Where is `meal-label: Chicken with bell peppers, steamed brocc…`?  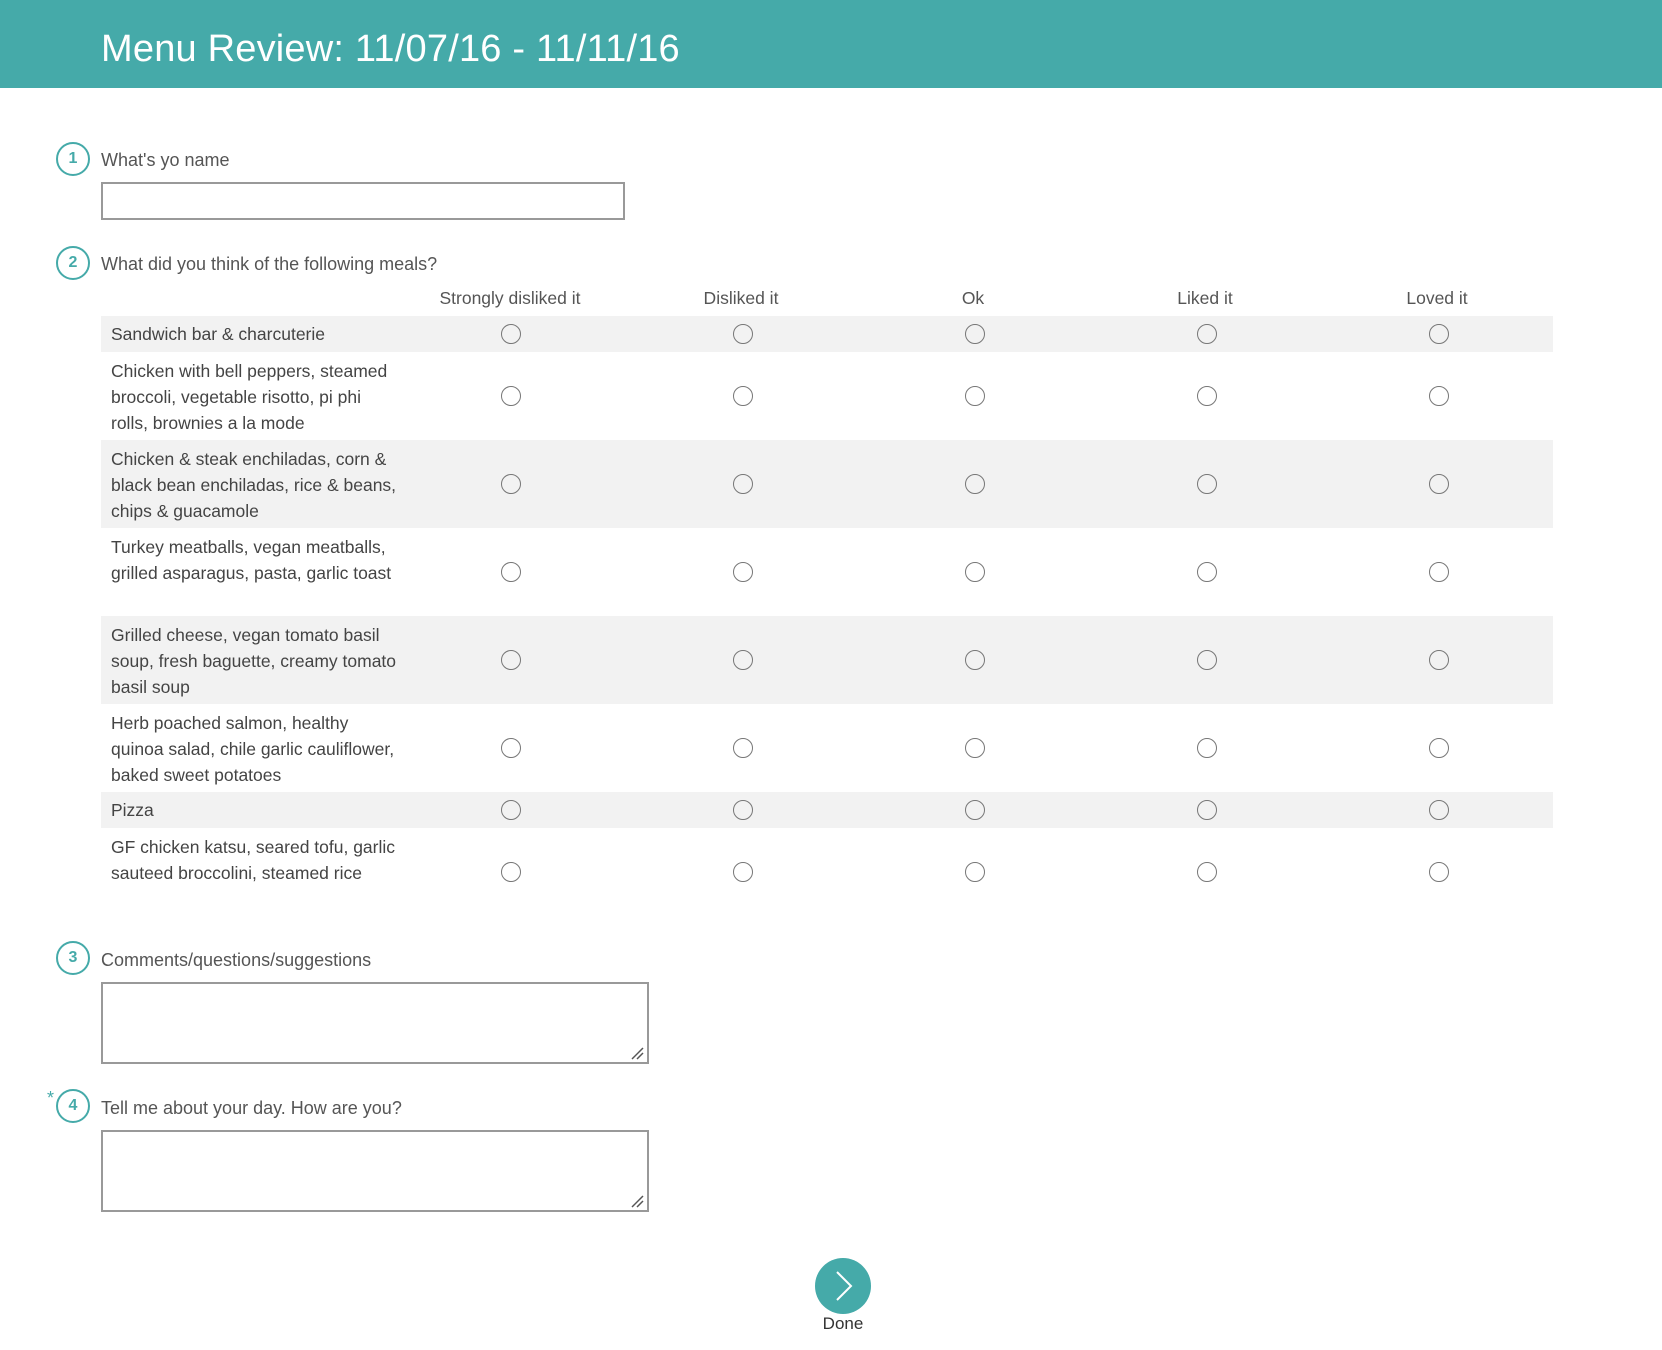
meal-label: Chicken with bell peppers, steamed brocc… is located at coordinates (249, 397).